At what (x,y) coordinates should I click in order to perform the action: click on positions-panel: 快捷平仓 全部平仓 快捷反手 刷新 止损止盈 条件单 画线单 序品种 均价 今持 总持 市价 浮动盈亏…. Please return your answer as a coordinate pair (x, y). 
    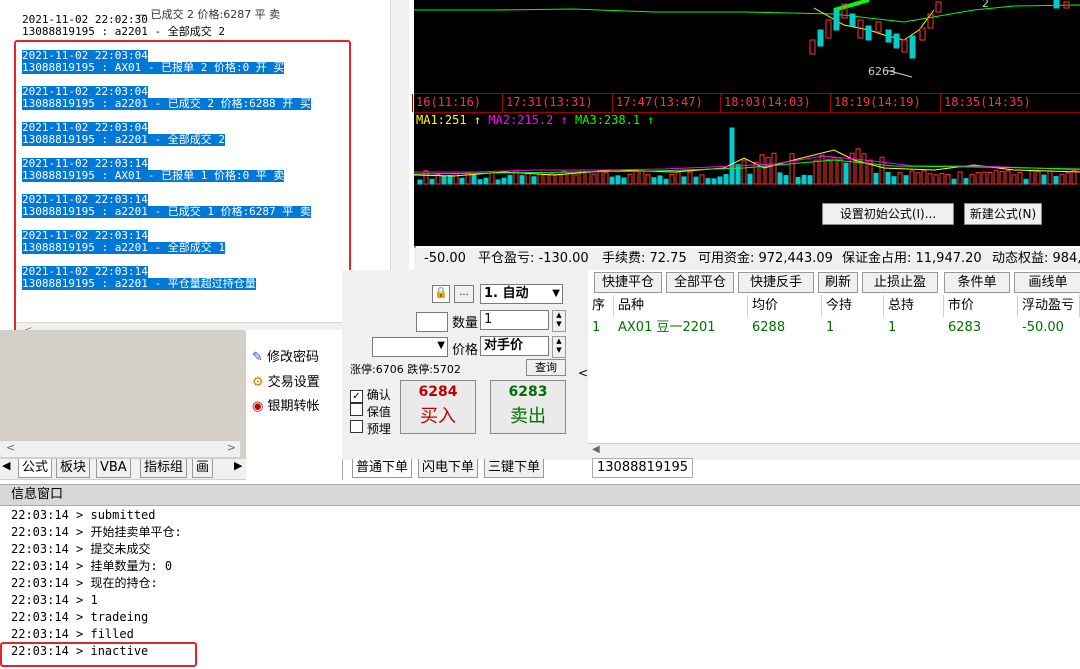
    Looking at the image, I should click on (834, 374).